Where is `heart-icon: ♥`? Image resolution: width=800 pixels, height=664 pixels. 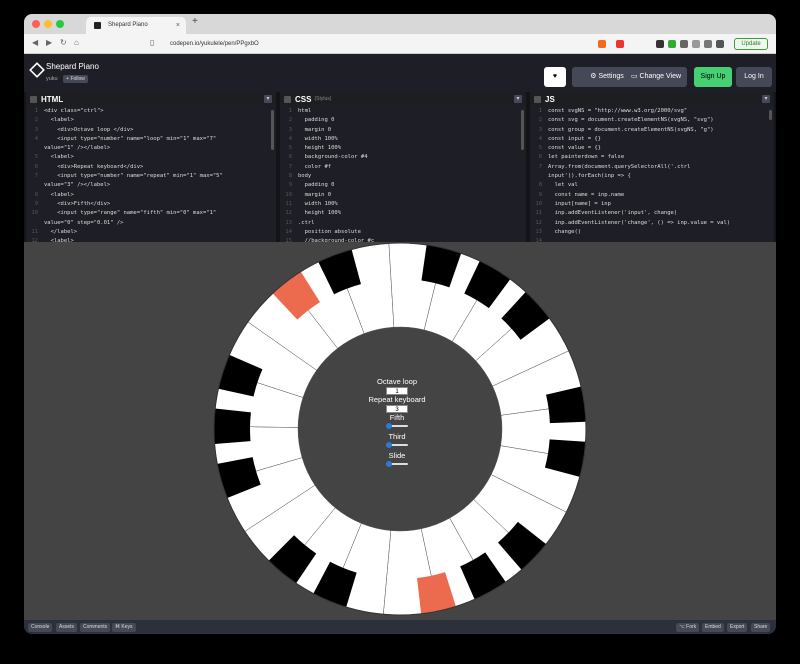
heart-icon: ♥ is located at coordinates (555, 76).